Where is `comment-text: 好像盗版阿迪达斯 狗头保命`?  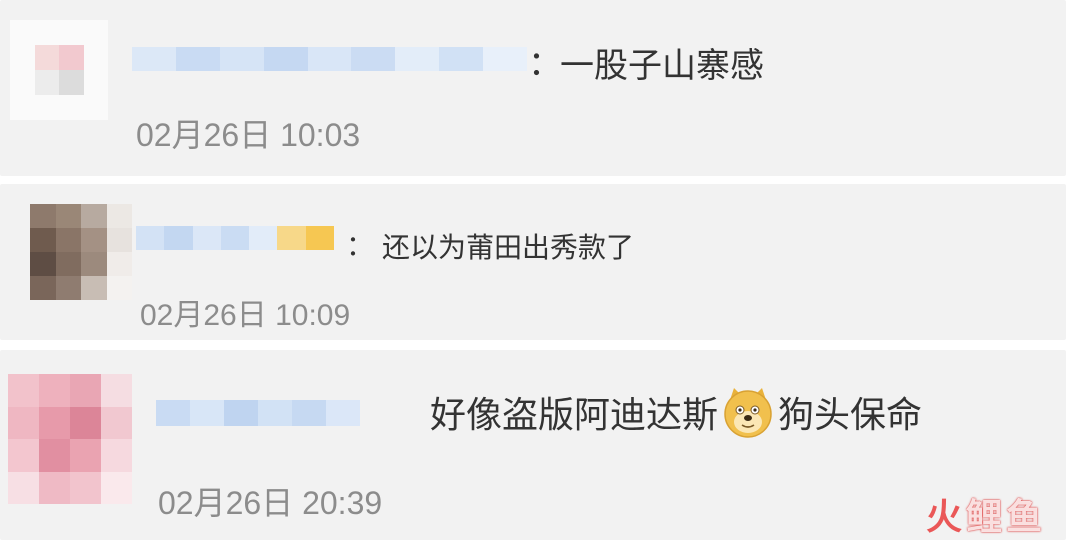 comment-text: 好像盗版阿迪达斯 狗头保命 is located at coordinates (676, 412).